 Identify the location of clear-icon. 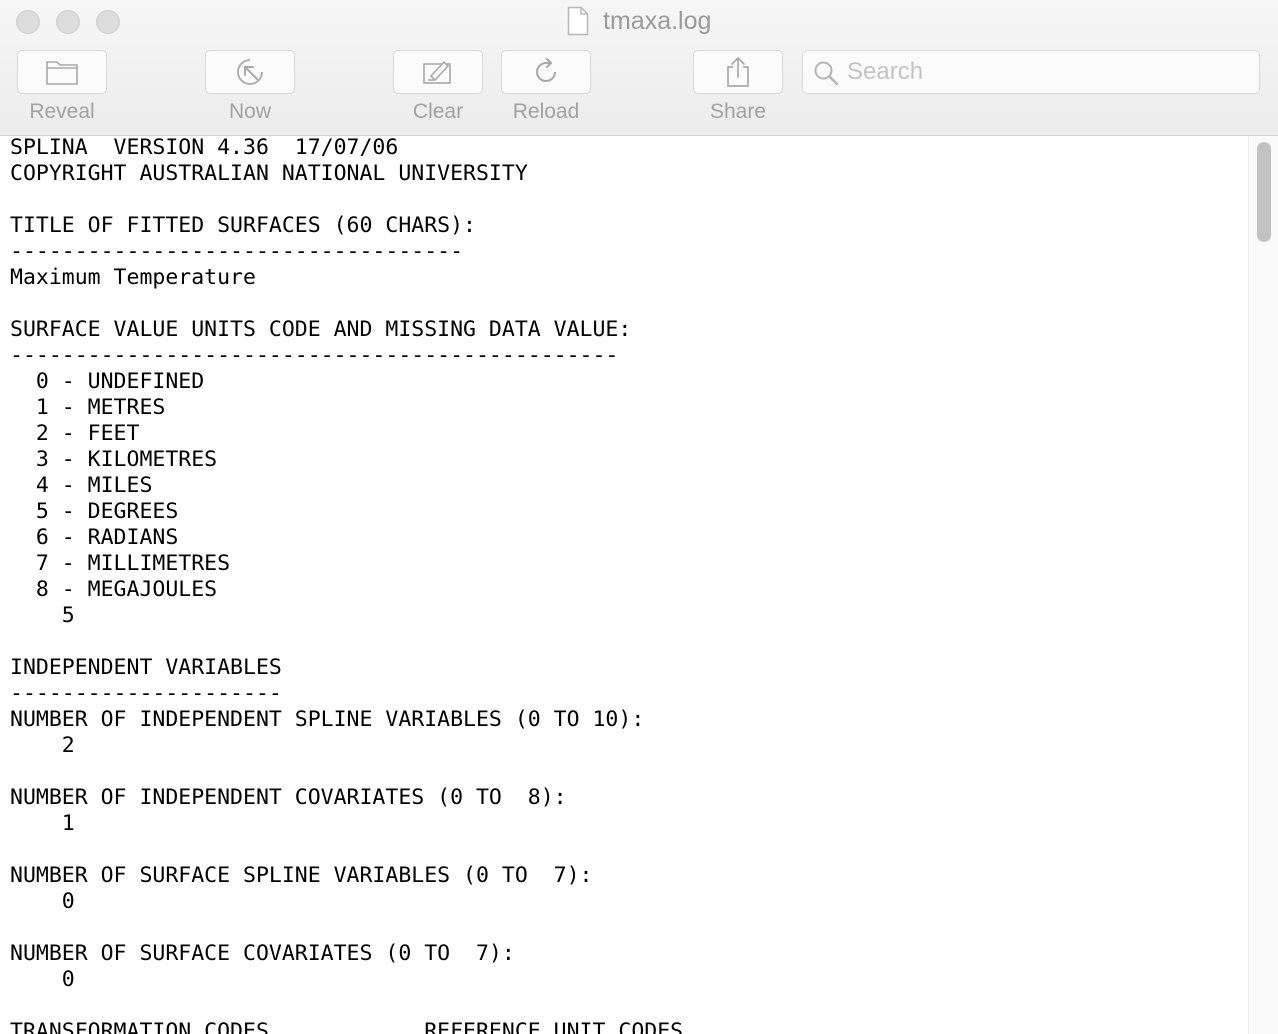
(437, 72).